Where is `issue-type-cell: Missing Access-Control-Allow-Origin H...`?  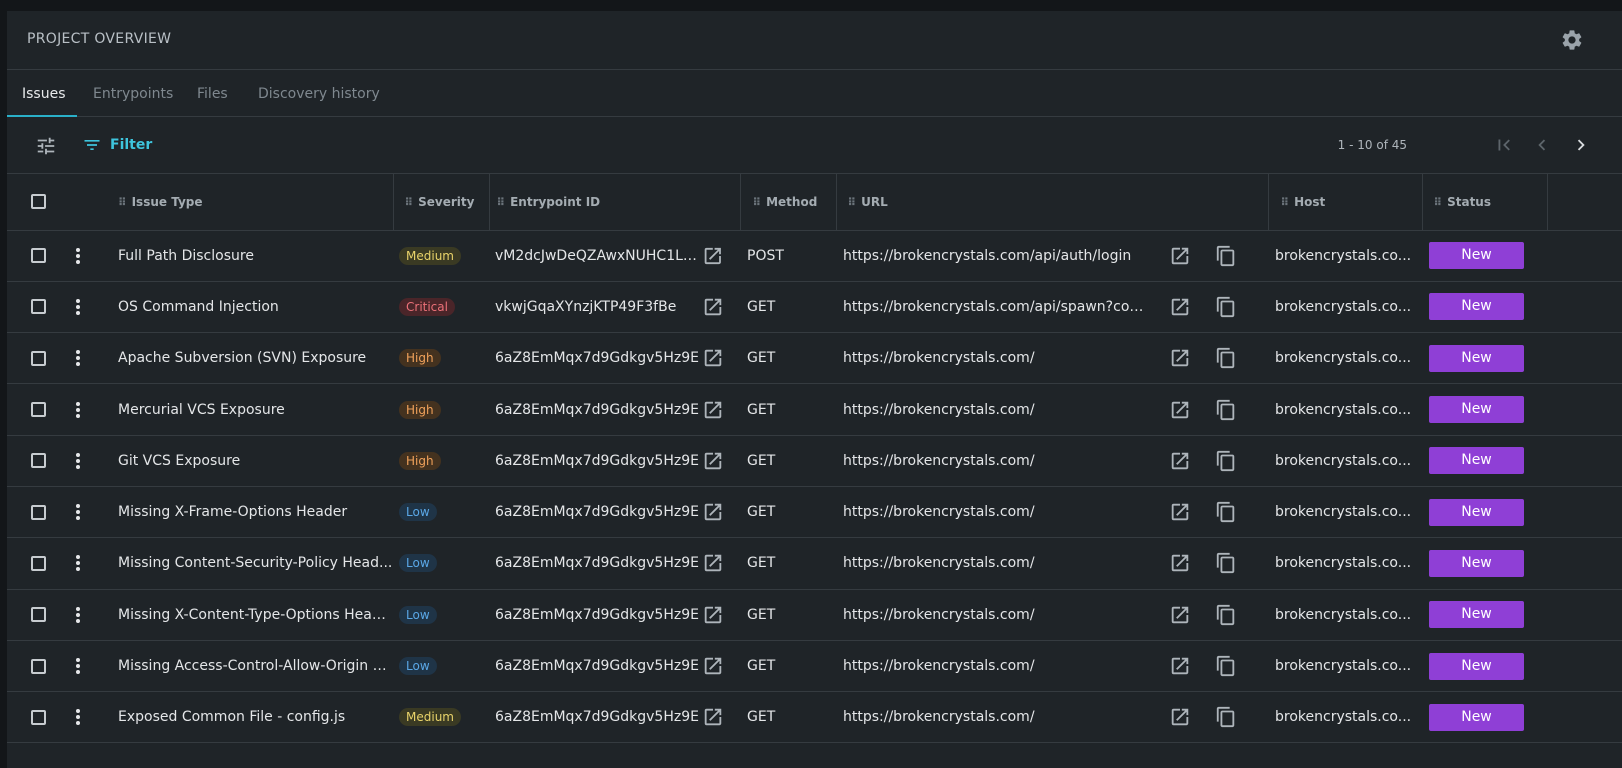
issue-type-cell: Missing Access-Control-Allow-Origin H... is located at coordinates (251, 666).